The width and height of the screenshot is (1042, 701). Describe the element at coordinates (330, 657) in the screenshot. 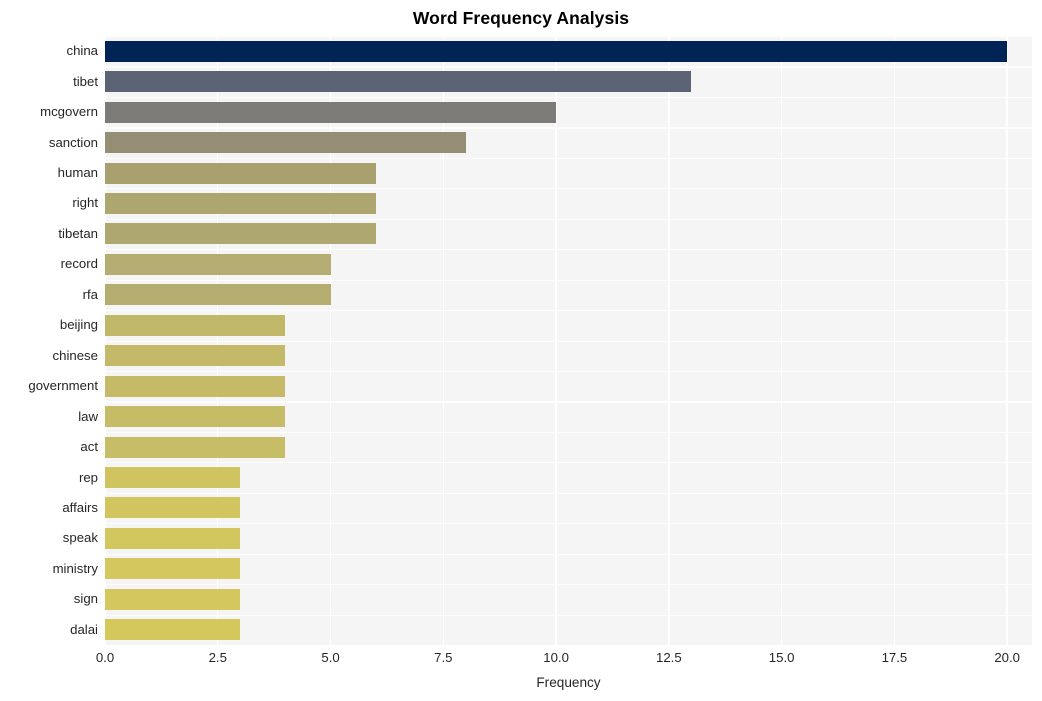

I see `x-tick-label: 5.0` at that location.